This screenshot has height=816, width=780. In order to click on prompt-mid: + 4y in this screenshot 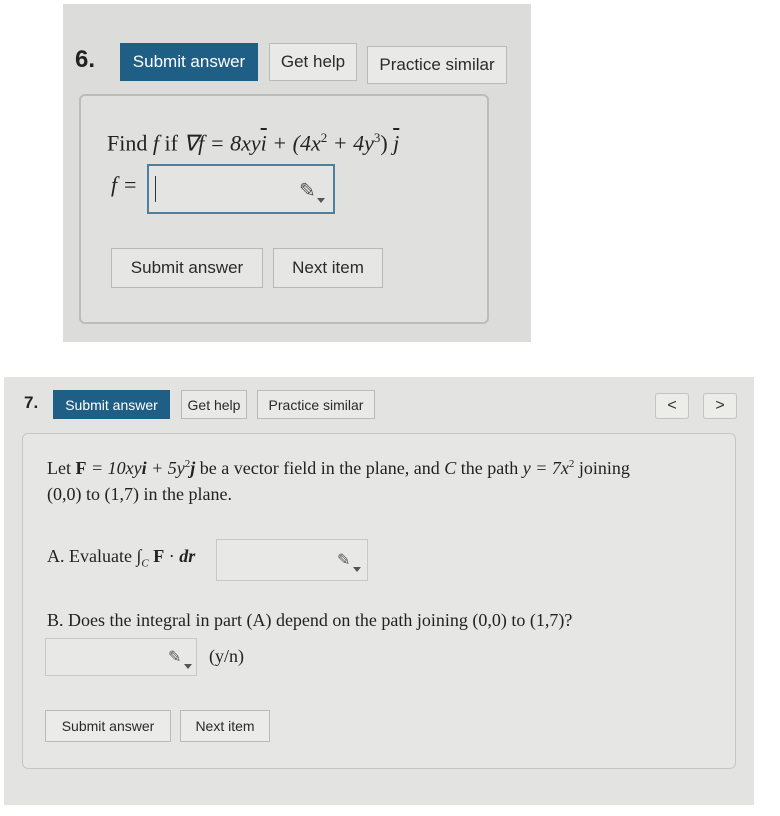, I will do `click(350, 143)`.